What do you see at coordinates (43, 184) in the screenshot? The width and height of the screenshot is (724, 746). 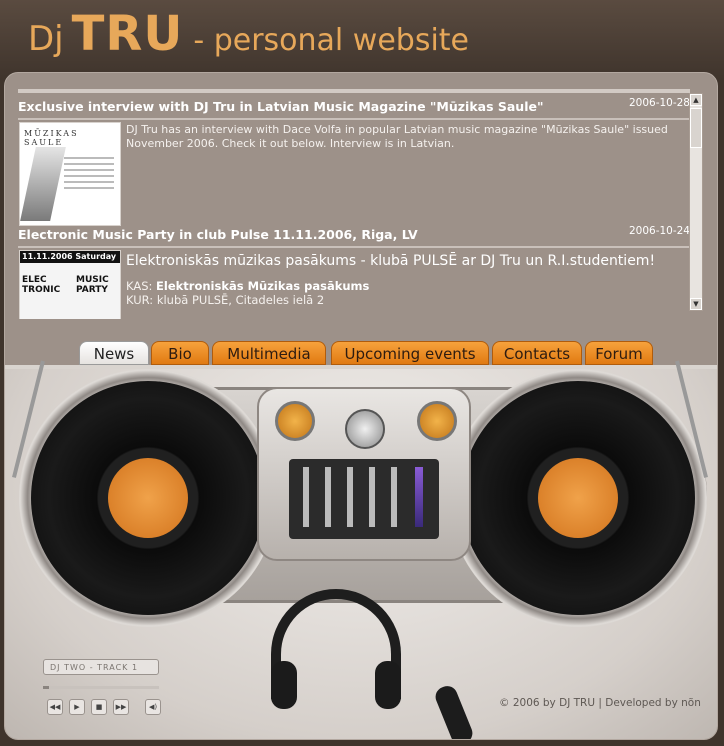 I see `cover-figure` at bounding box center [43, 184].